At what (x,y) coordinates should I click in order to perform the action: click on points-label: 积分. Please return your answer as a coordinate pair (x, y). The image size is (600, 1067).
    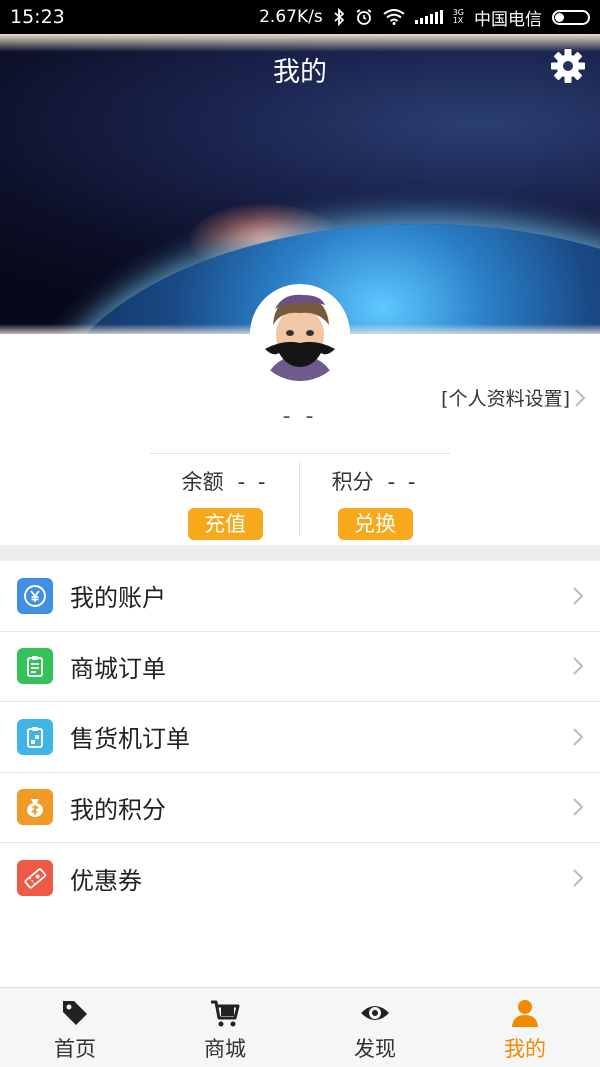
    Looking at the image, I should click on (352, 482).